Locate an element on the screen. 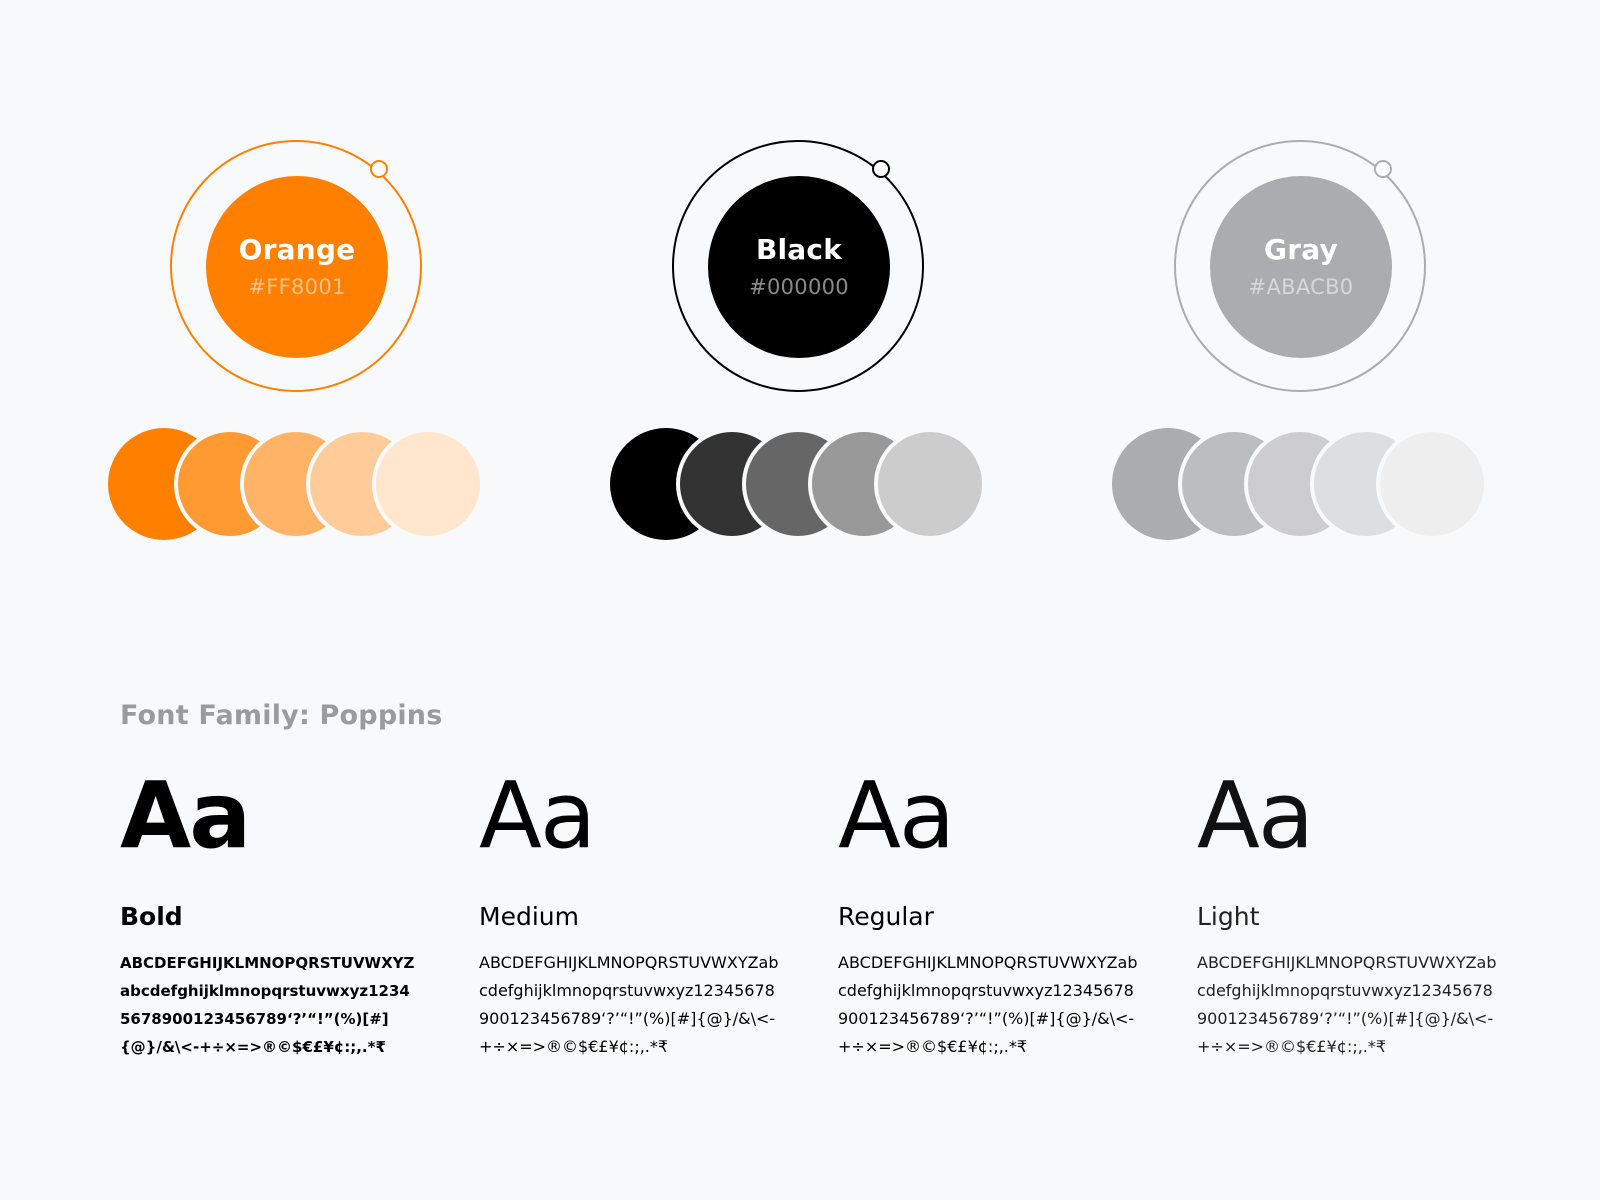 The image size is (1600, 1200). gray-swatch-name: Gray is located at coordinates (1301, 250).